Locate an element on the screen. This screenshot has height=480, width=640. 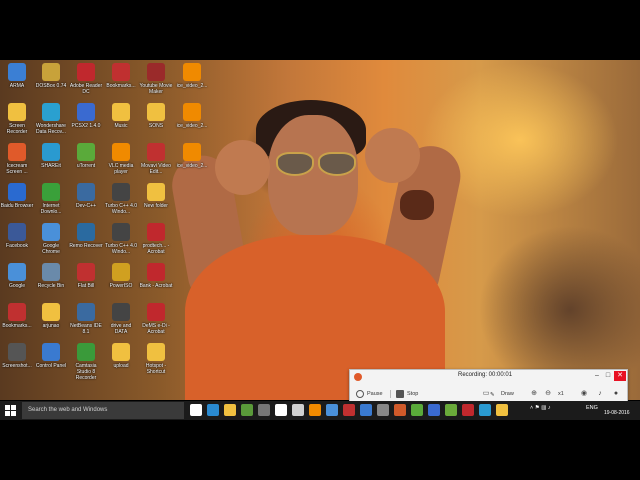
taskbar-vlc-icon is located at coordinates (315, 410).